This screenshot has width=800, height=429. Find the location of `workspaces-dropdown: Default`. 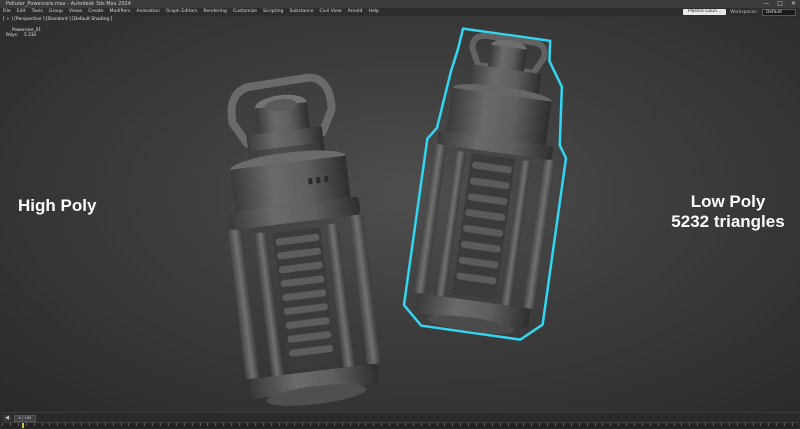

workspaces-dropdown: Default is located at coordinates (779, 12).